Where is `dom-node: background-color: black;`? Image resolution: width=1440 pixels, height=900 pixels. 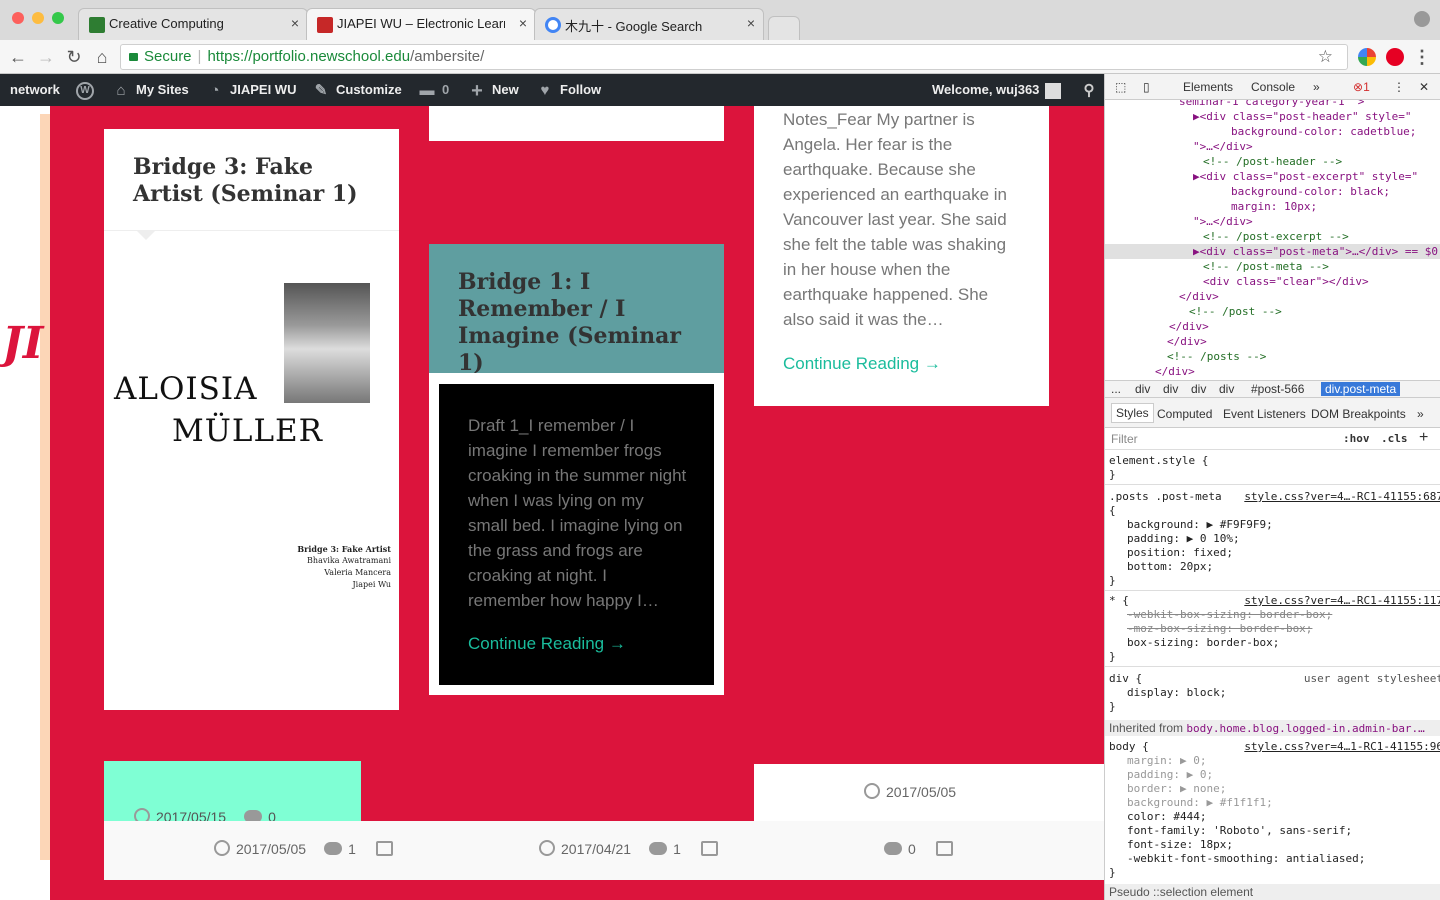
dom-node: background-color: black; is located at coordinates (1272, 191).